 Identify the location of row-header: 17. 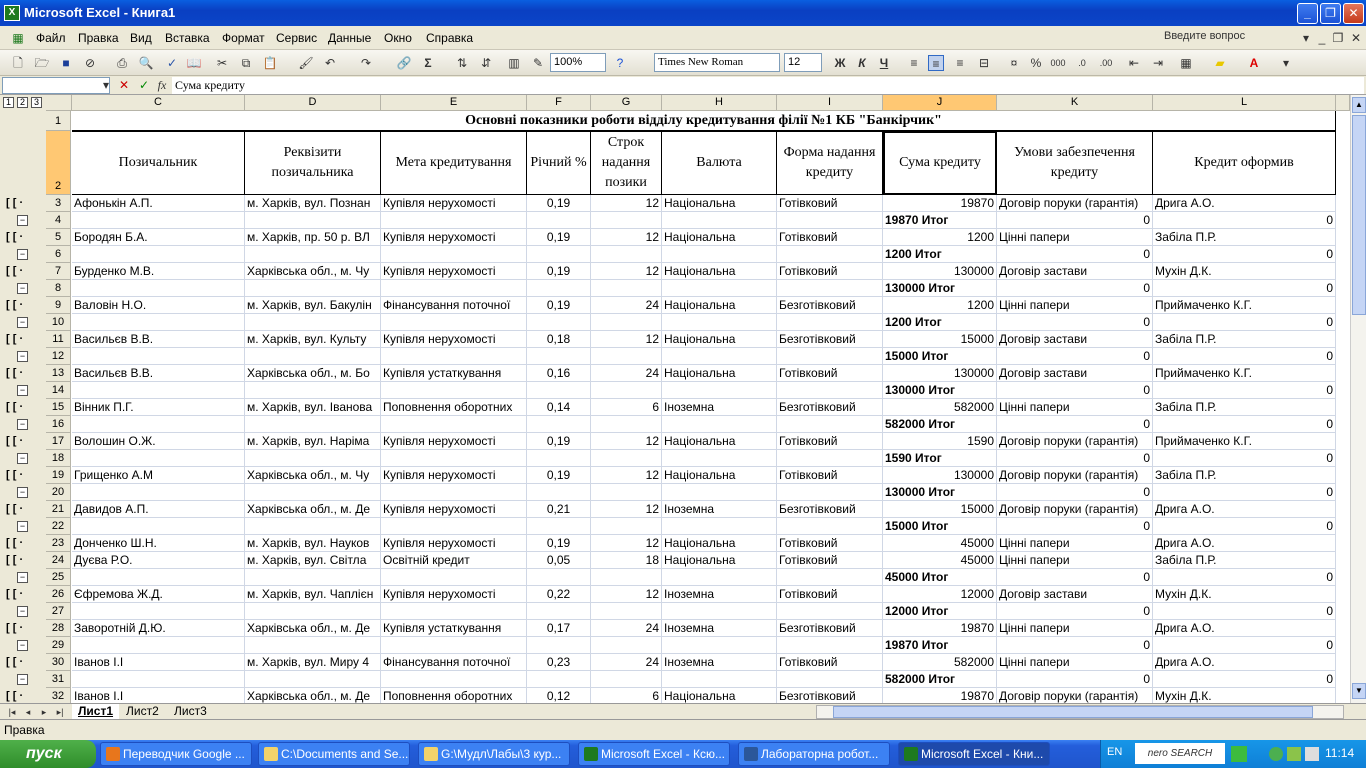
(58, 441).